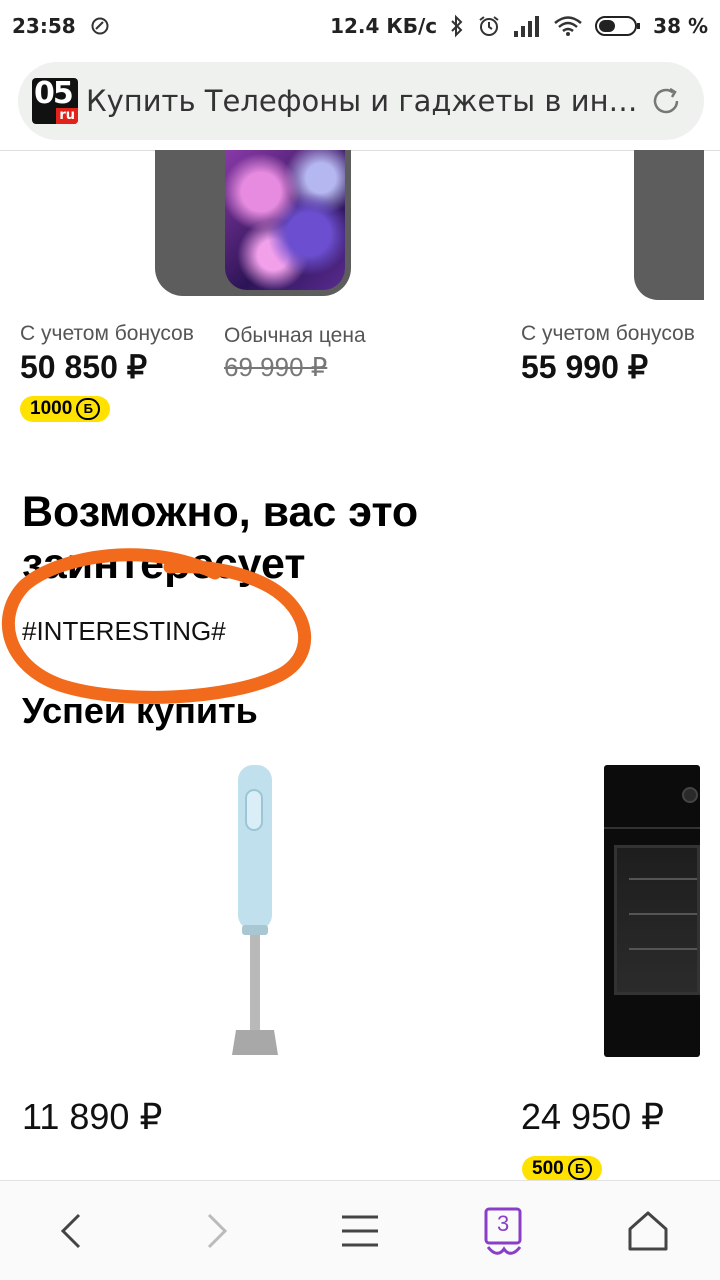 This screenshot has height=1280, width=720. Describe the element at coordinates (579, 1169) in the screenshot. I see `bonus-coin-icon-2: Б` at that location.